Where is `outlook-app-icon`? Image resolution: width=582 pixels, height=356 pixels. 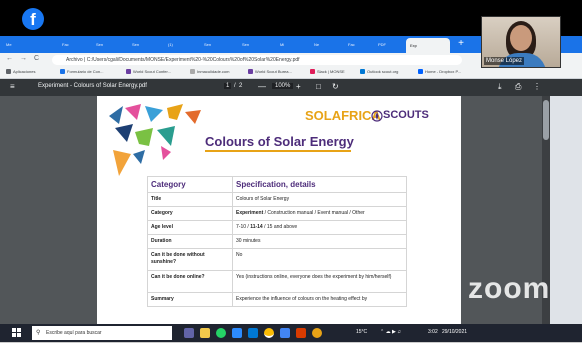 outlook-app-icon is located at coordinates (253, 333).